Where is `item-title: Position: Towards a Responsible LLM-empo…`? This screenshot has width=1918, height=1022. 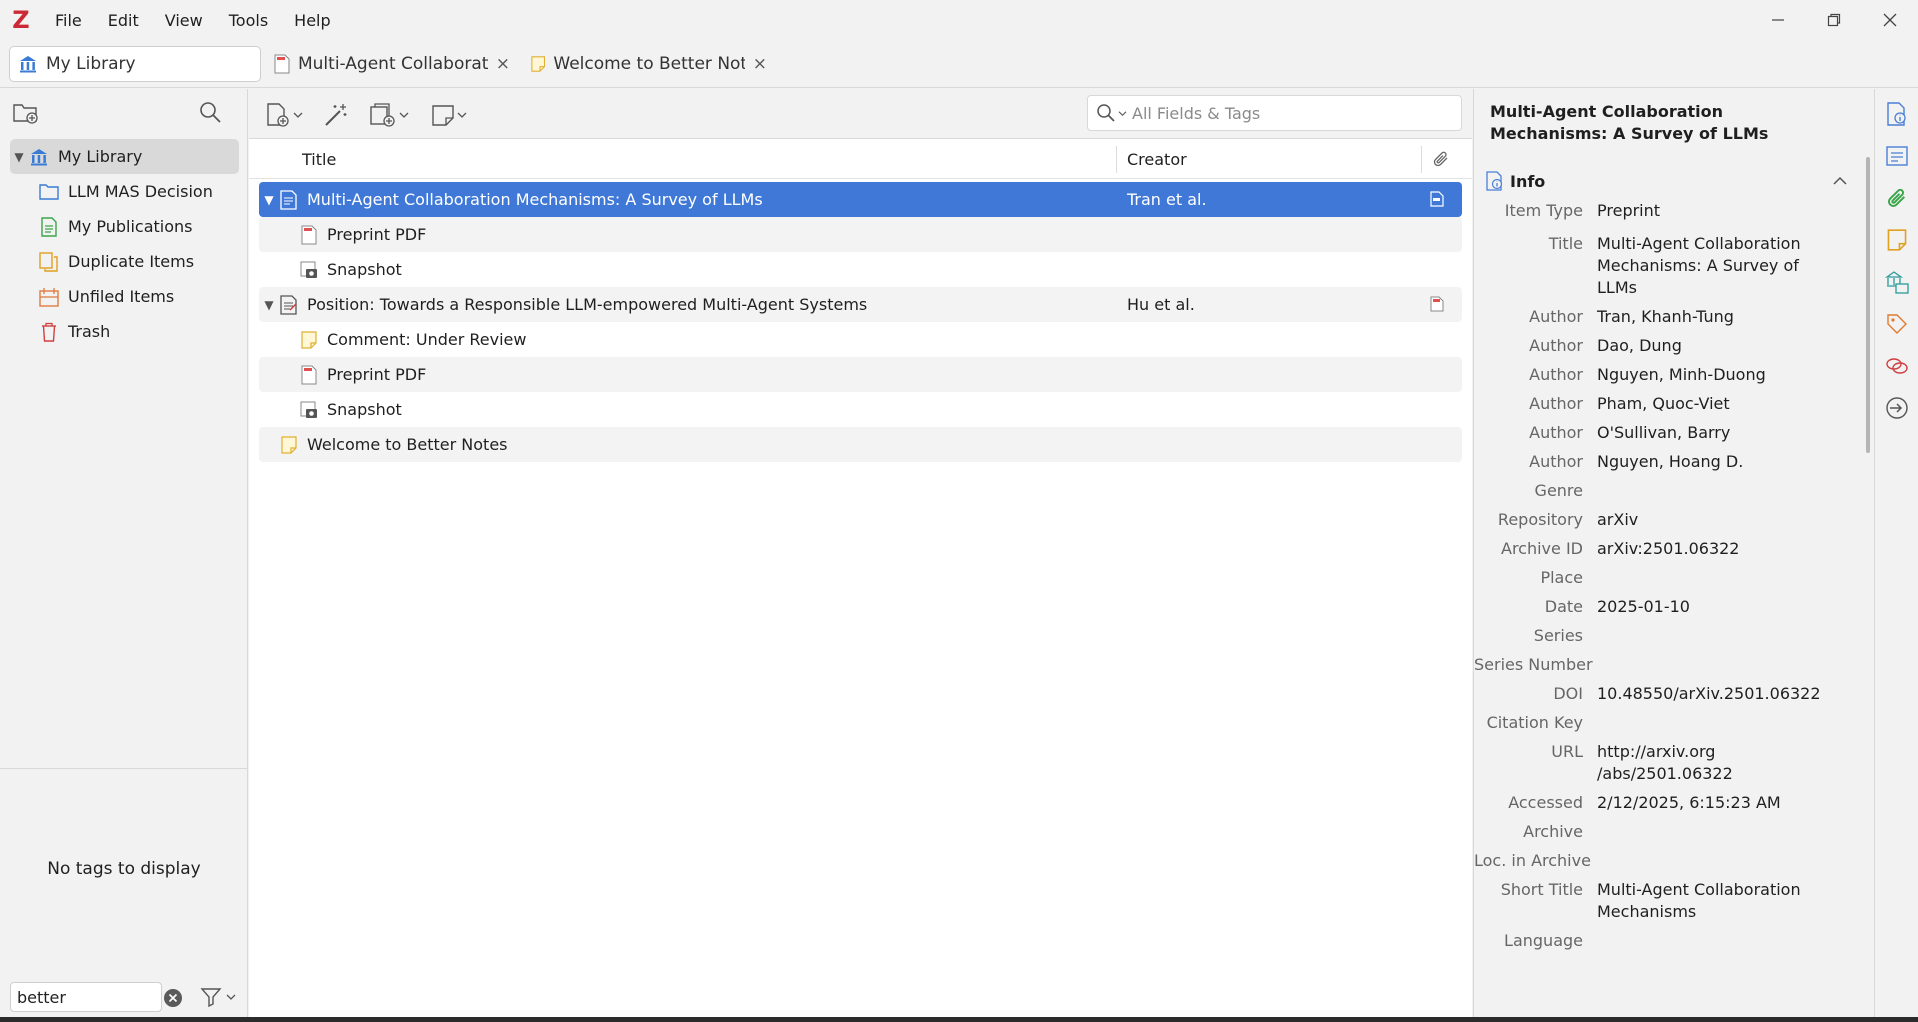 item-title: Position: Towards a Responsible LLM-empo… is located at coordinates (587, 304).